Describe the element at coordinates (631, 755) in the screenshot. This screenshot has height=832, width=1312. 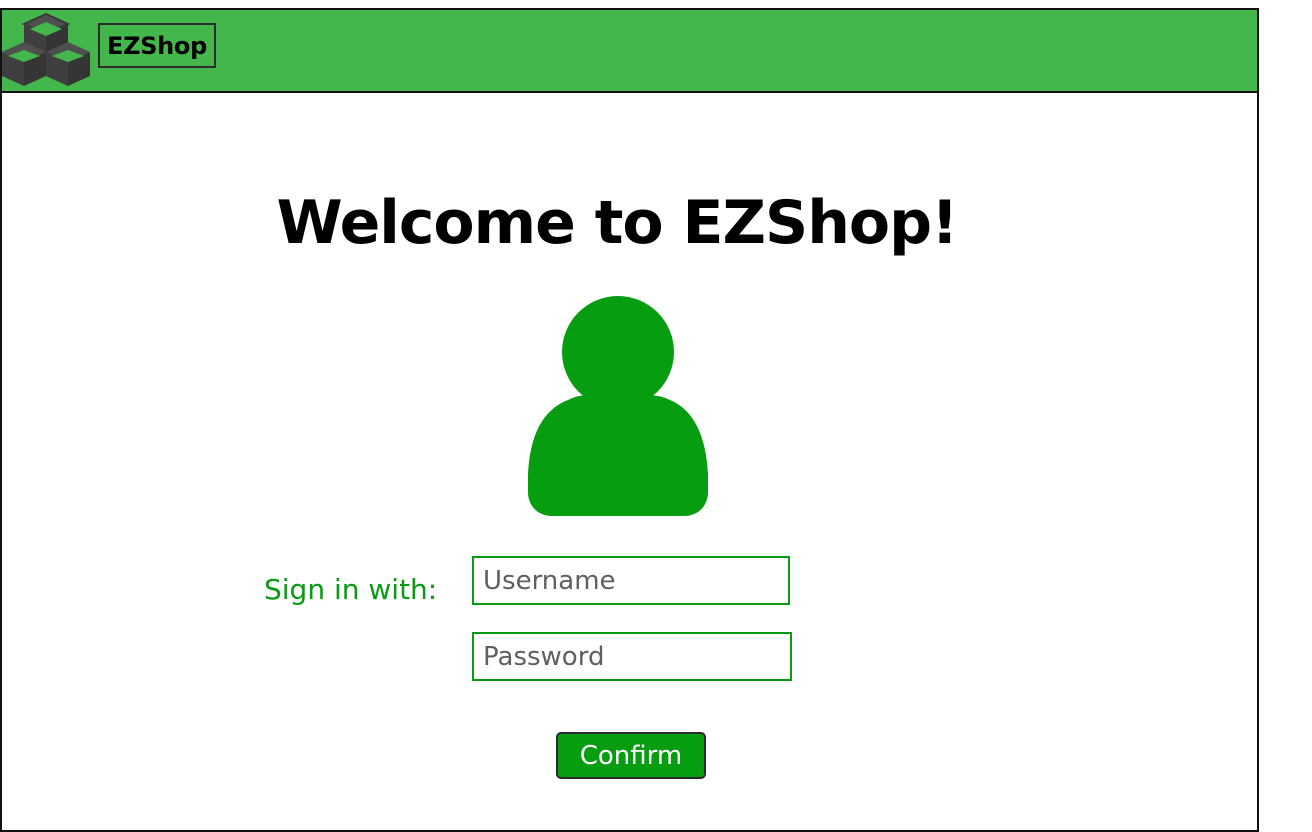
I see `confirm-button: Confirm` at that location.